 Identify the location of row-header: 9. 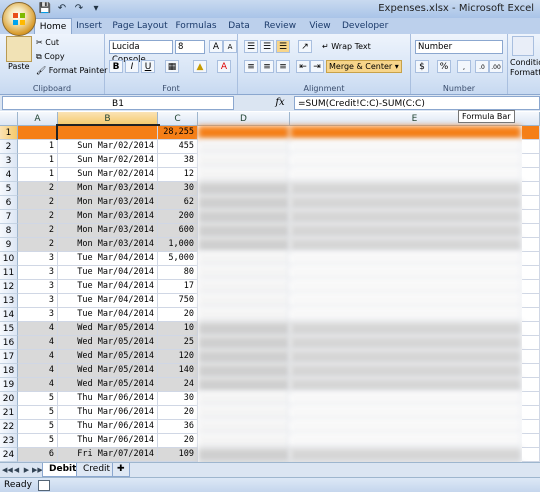
(9, 245).